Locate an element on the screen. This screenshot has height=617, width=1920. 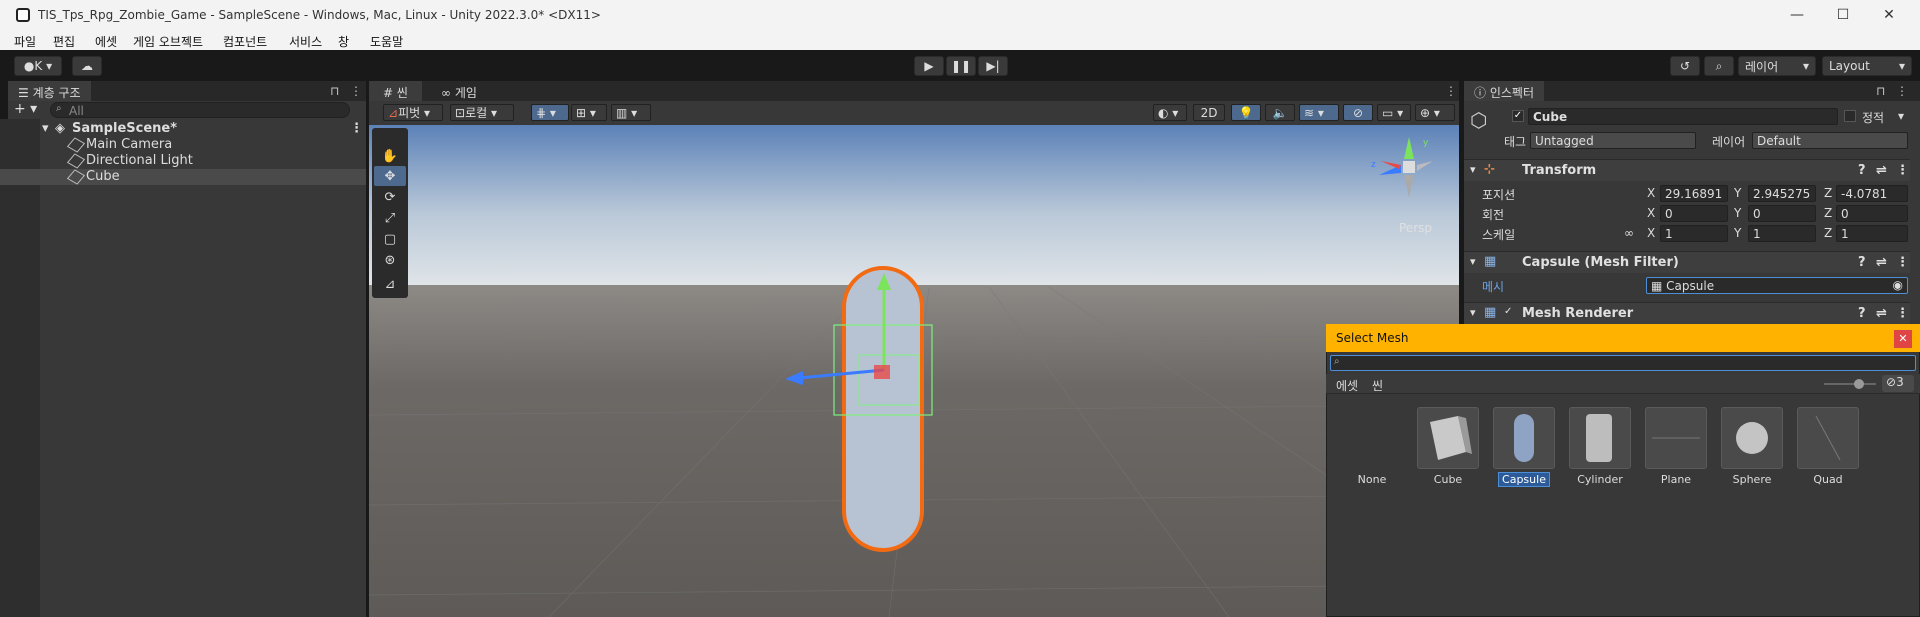
scale-z-field: 1 is located at coordinates (1872, 233).